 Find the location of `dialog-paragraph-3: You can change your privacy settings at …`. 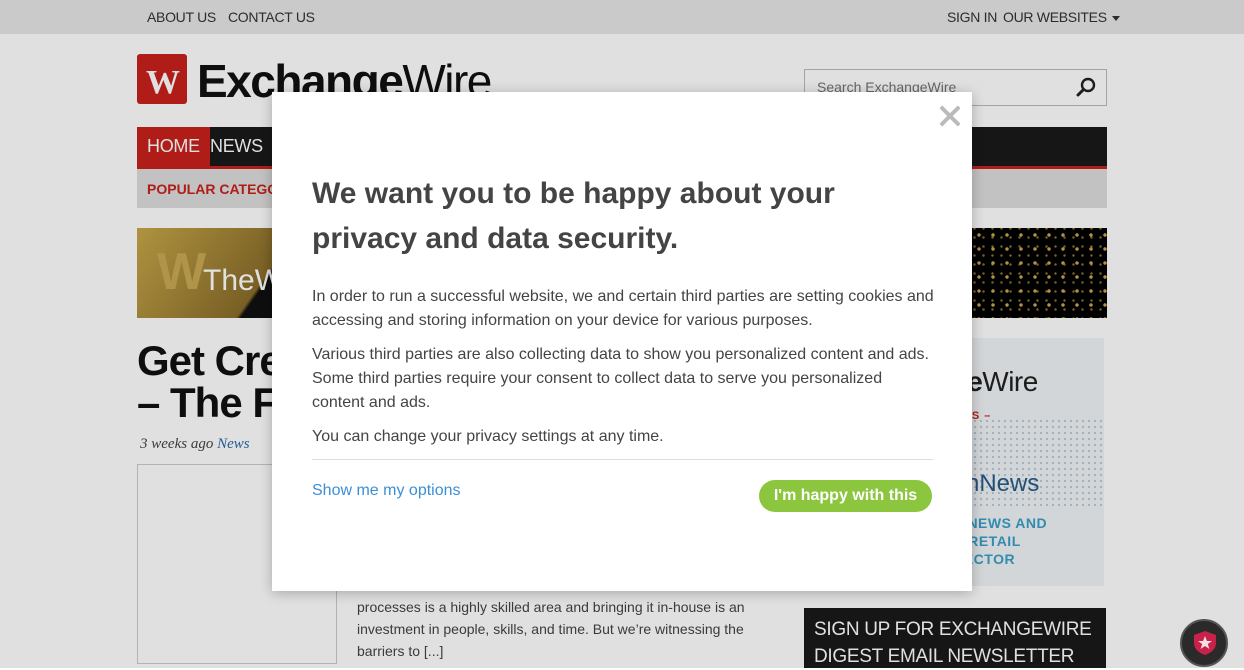

dialog-paragraph-3: You can change your privacy settings at … is located at coordinates (488, 436).